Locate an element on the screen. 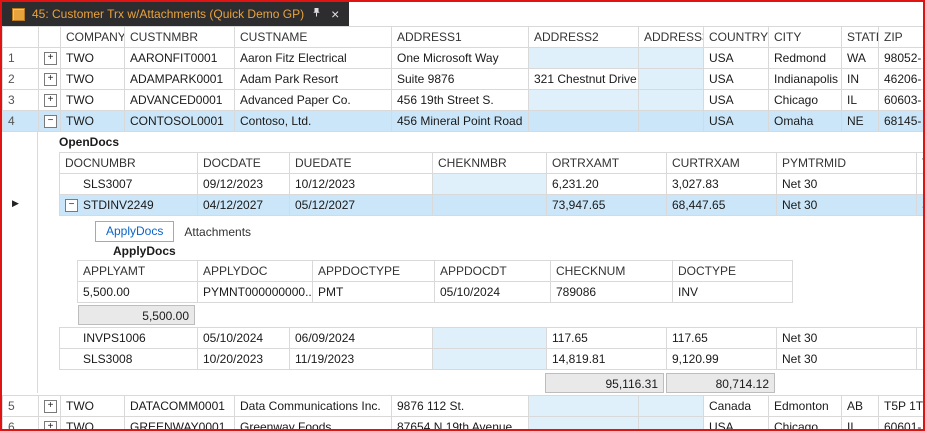 Image resolution: width=925 pixels, height=431 pixels. close-icon: × is located at coordinates (335, 14).